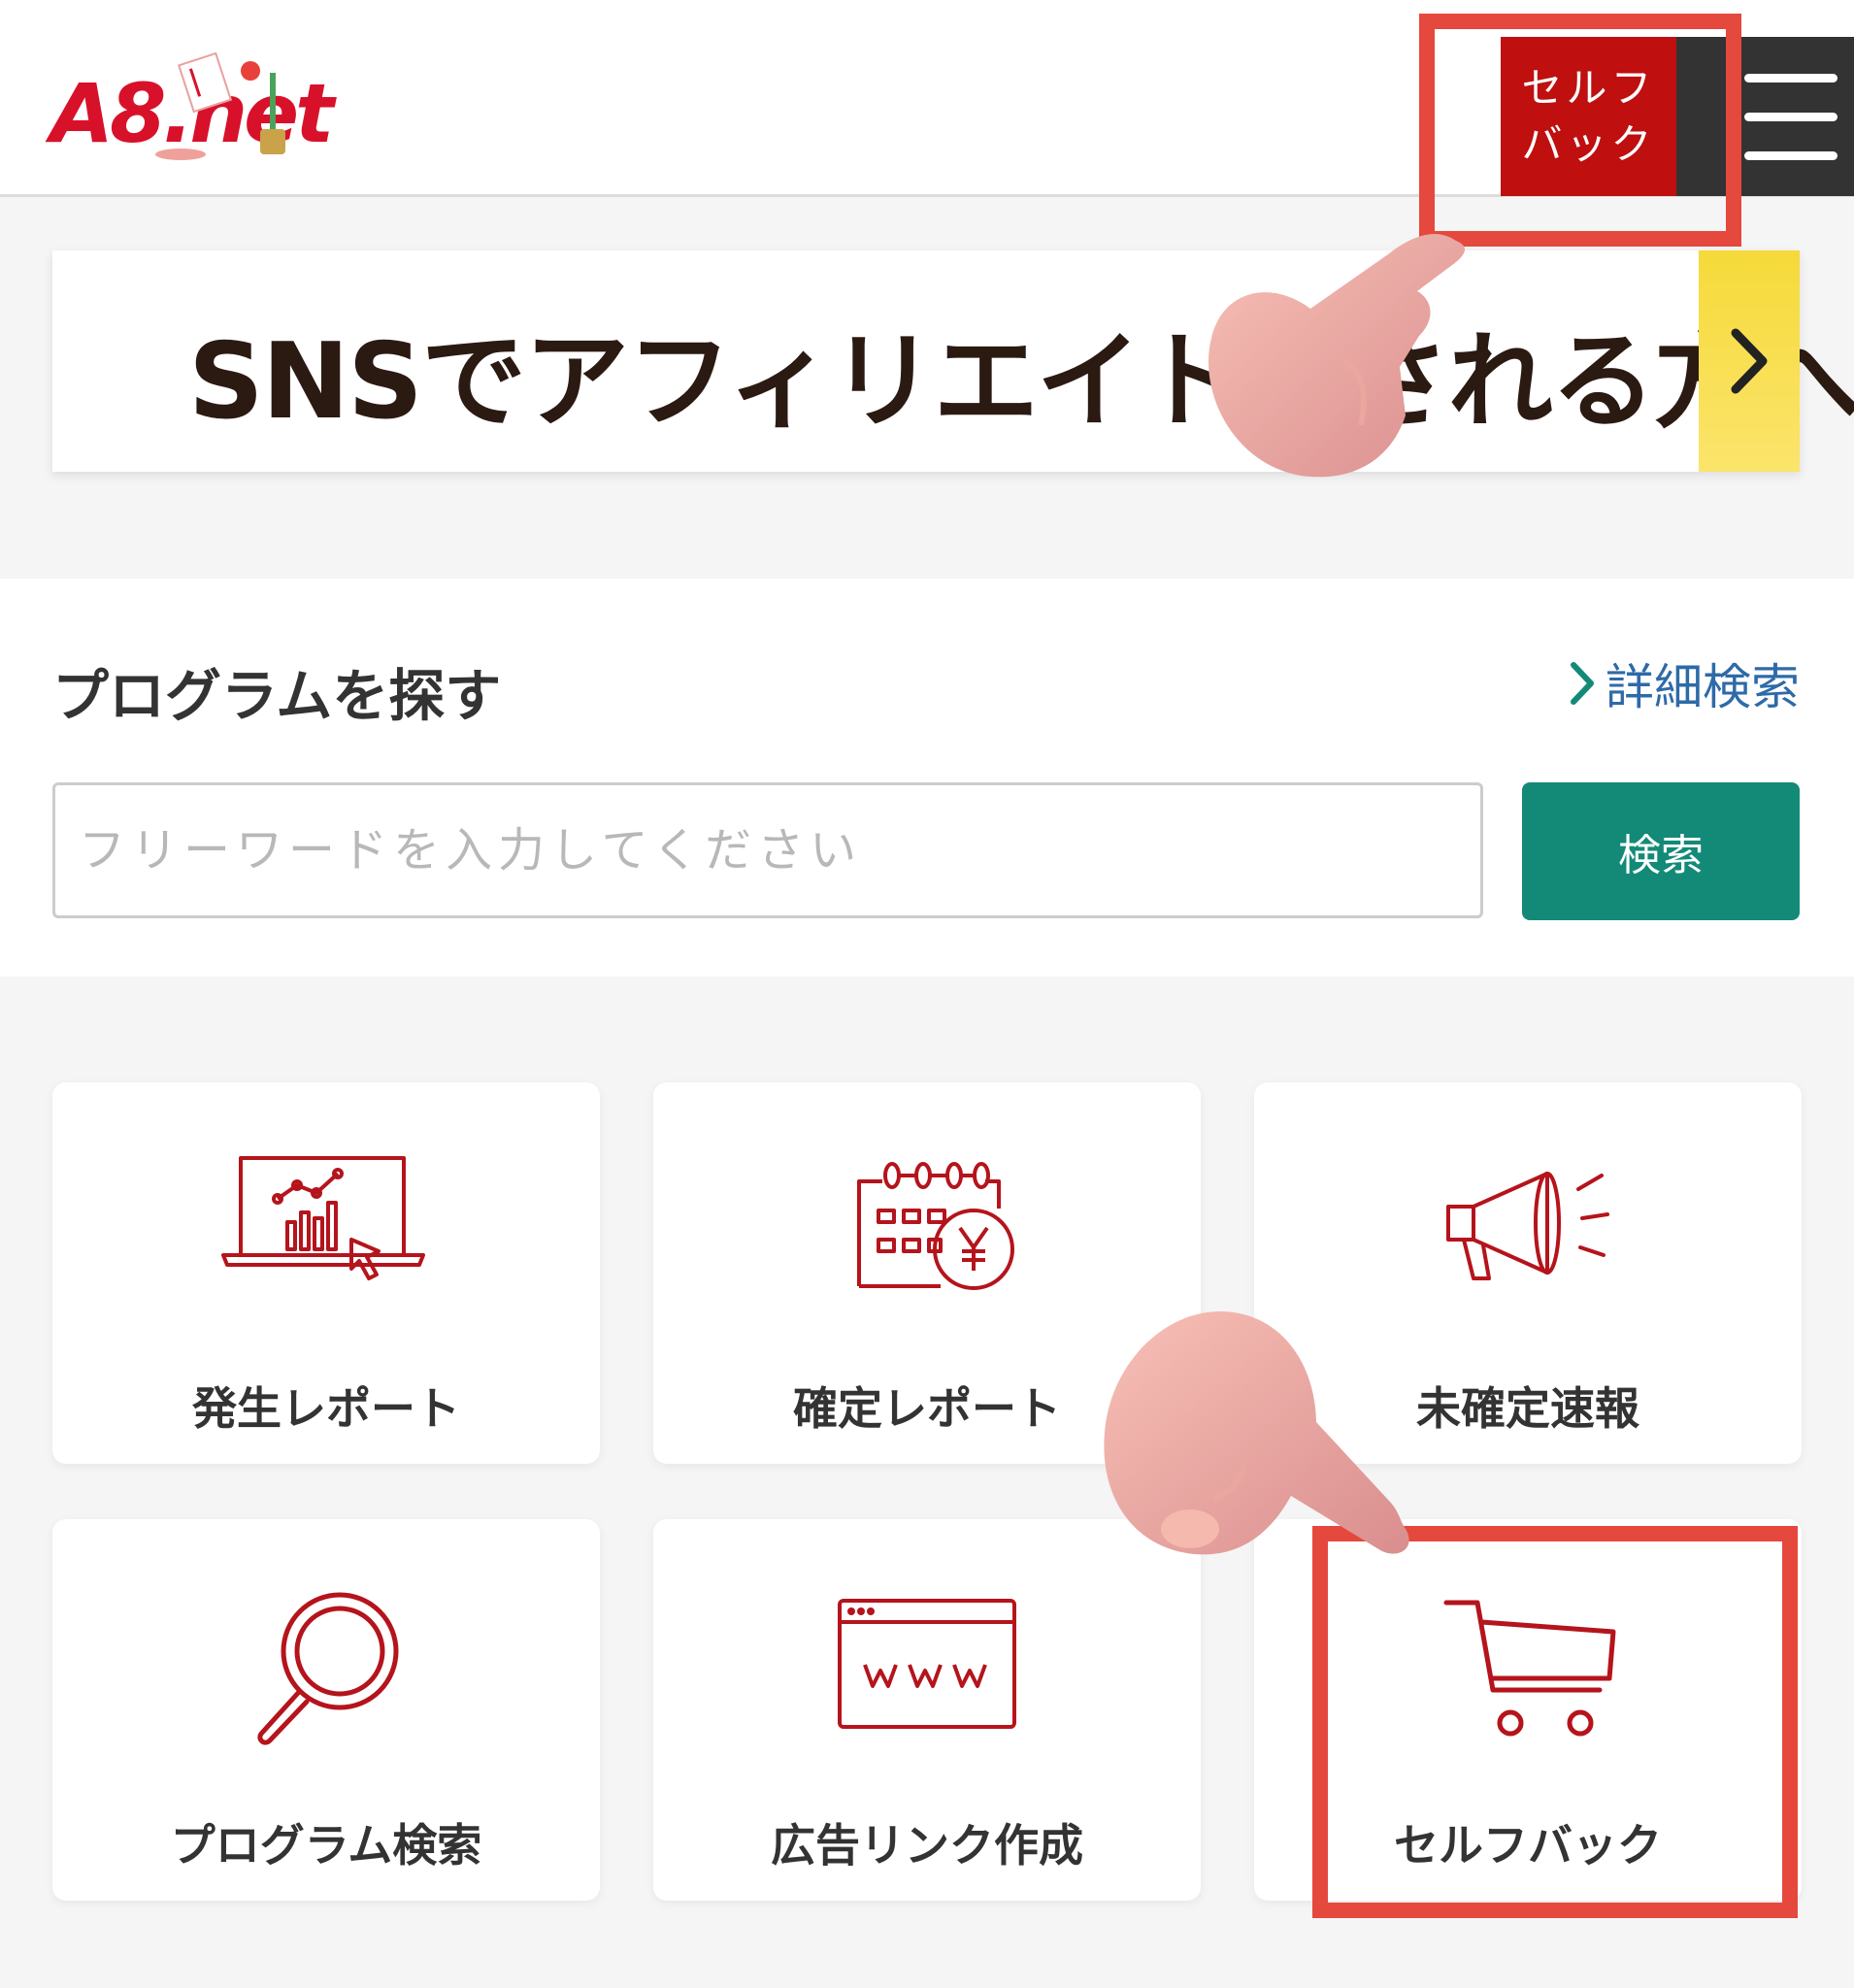 The image size is (1854, 1988). Describe the element at coordinates (927, 1846) in the screenshot. I see `tile-label: 広告リンク作成` at that location.